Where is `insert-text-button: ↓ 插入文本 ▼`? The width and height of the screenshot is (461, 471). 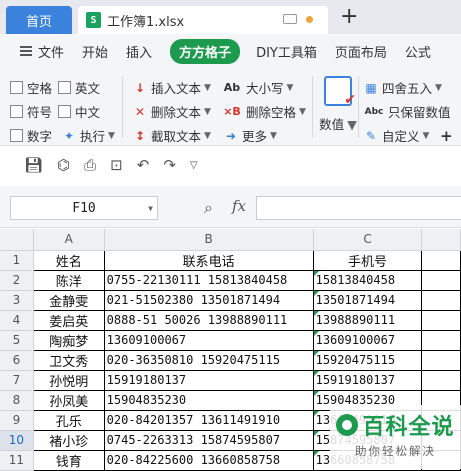 insert-text-button: ↓ 插入文本 ▼ is located at coordinates (172, 87).